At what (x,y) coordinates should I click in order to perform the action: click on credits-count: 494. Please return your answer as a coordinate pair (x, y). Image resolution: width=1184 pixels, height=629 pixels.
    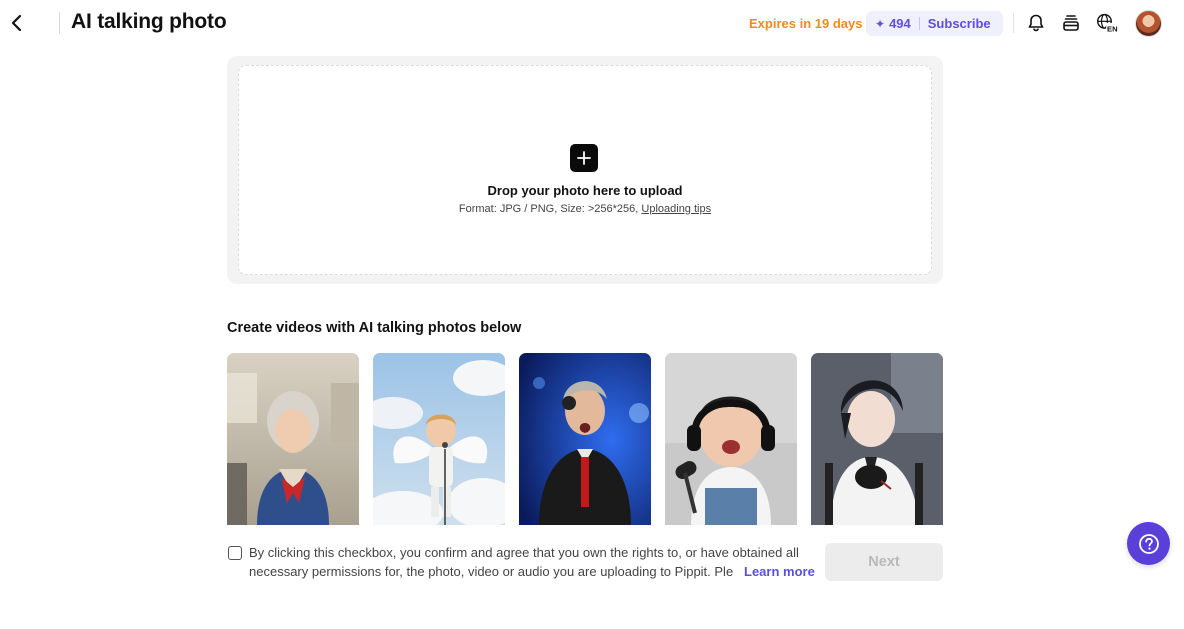
    Looking at the image, I should click on (900, 23).